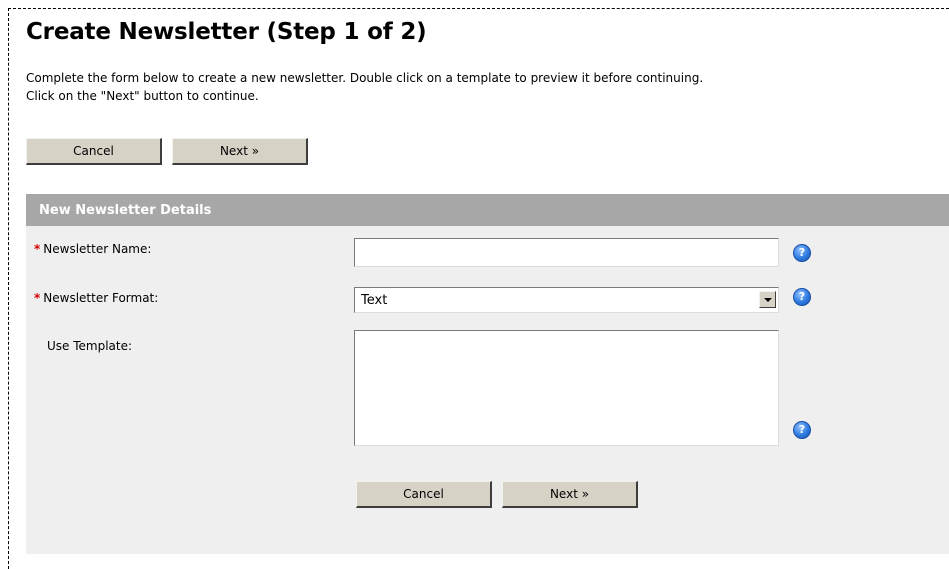 This screenshot has width=949, height=569. I want to click on page-title: Create Newsletter (Step 1 of 2), so click(226, 32).